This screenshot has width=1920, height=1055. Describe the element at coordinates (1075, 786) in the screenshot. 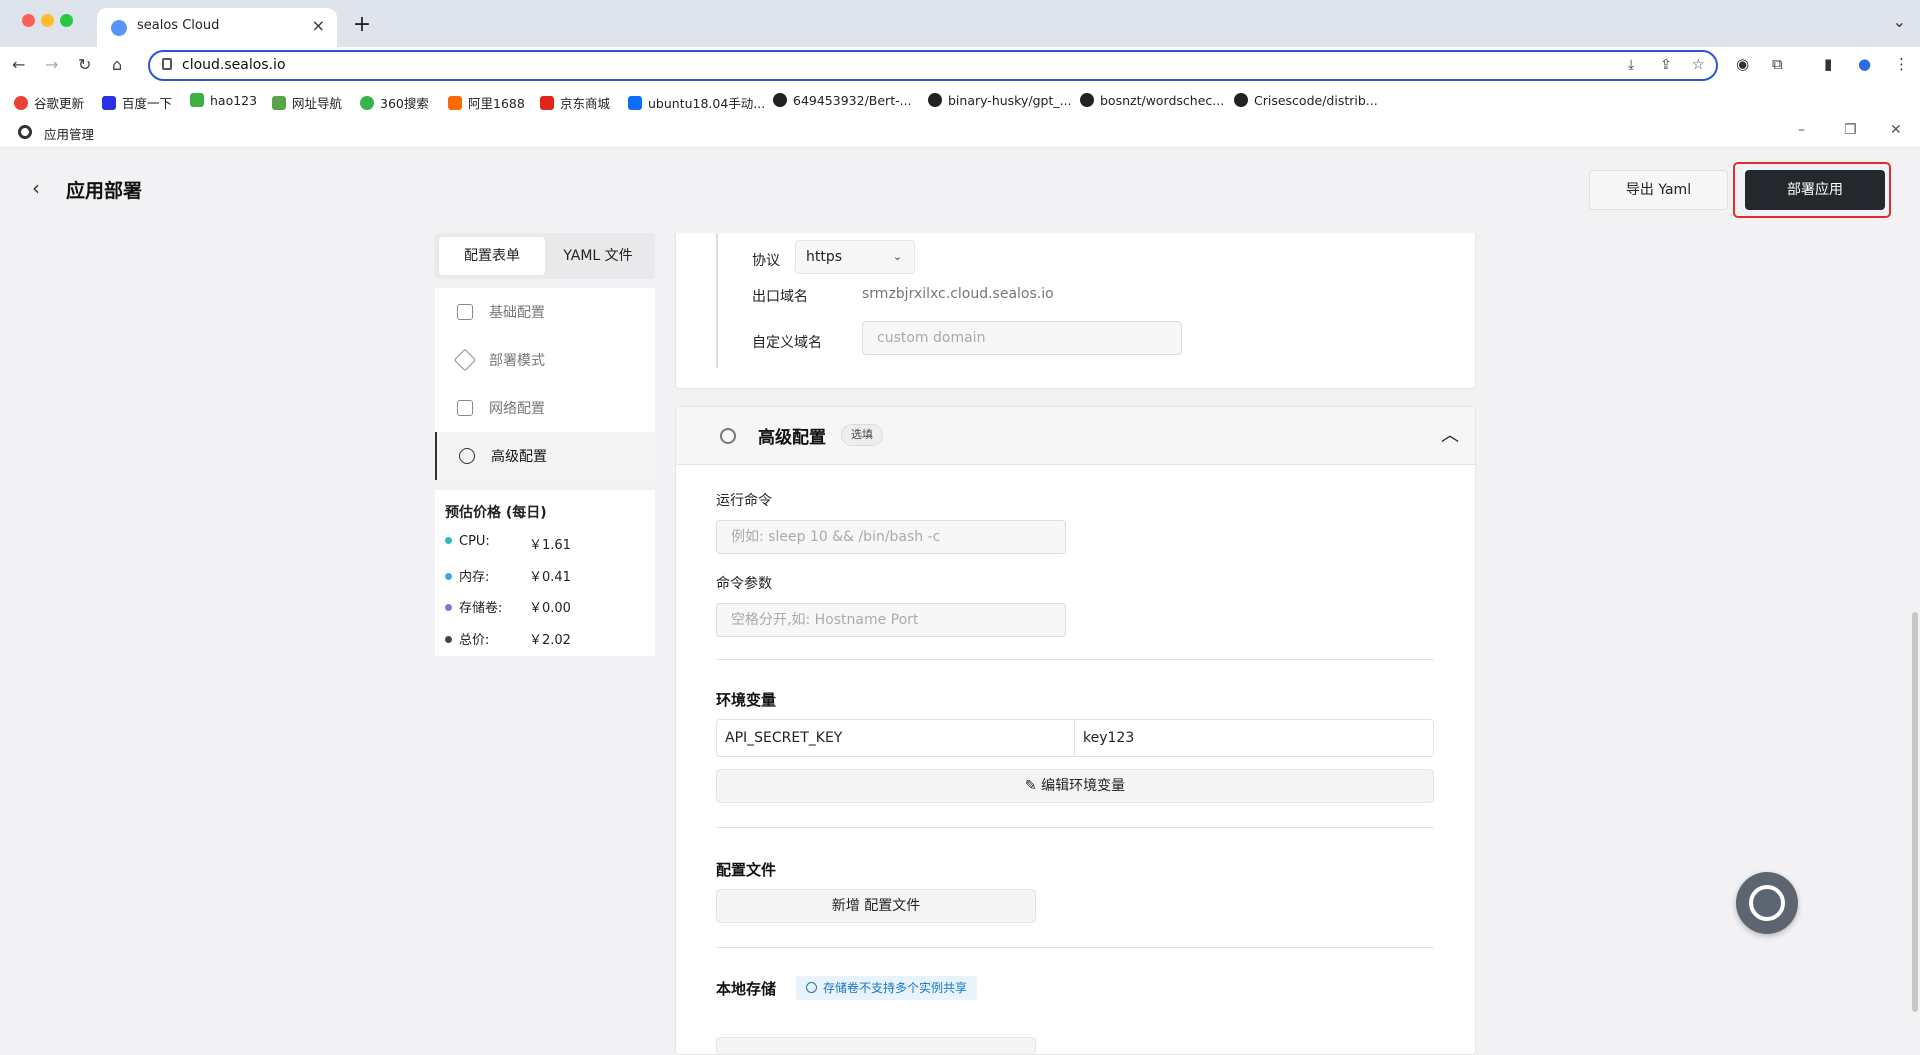

I see `edit-env-vars-button: ✎ 编辑环境变量` at that location.